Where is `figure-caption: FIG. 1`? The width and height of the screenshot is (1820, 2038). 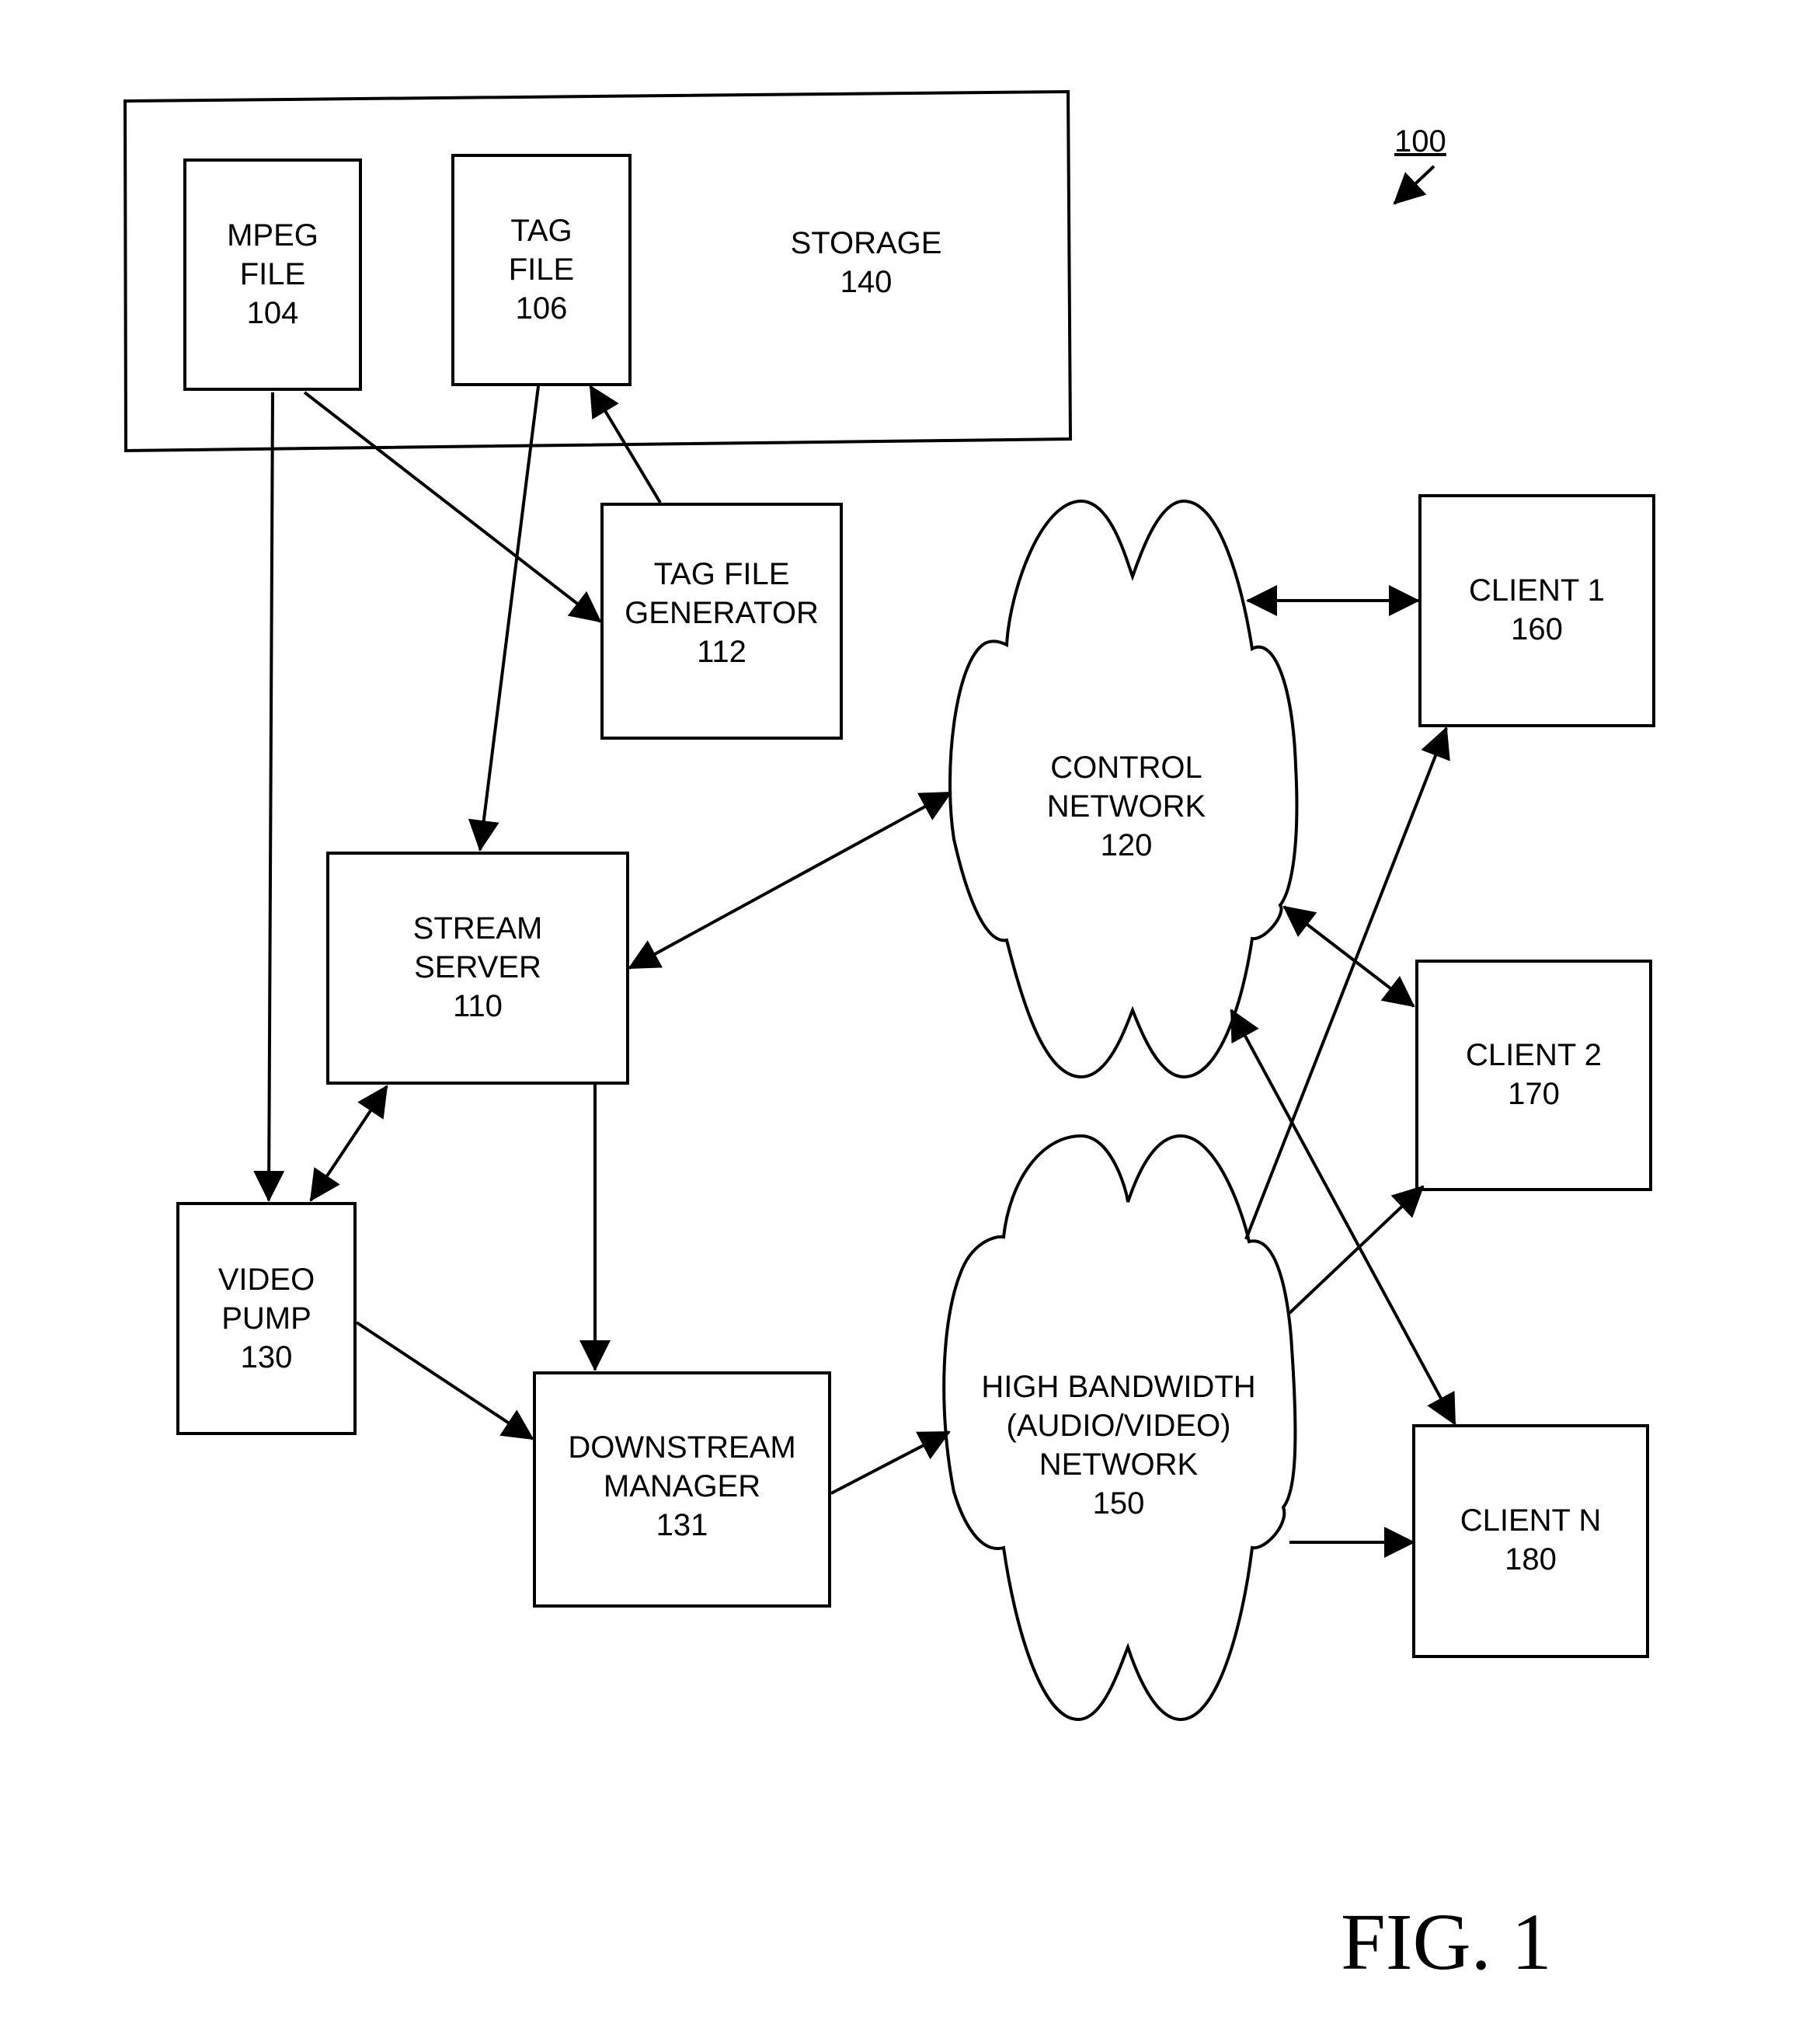
figure-caption: FIG. 1 is located at coordinates (1446, 1942).